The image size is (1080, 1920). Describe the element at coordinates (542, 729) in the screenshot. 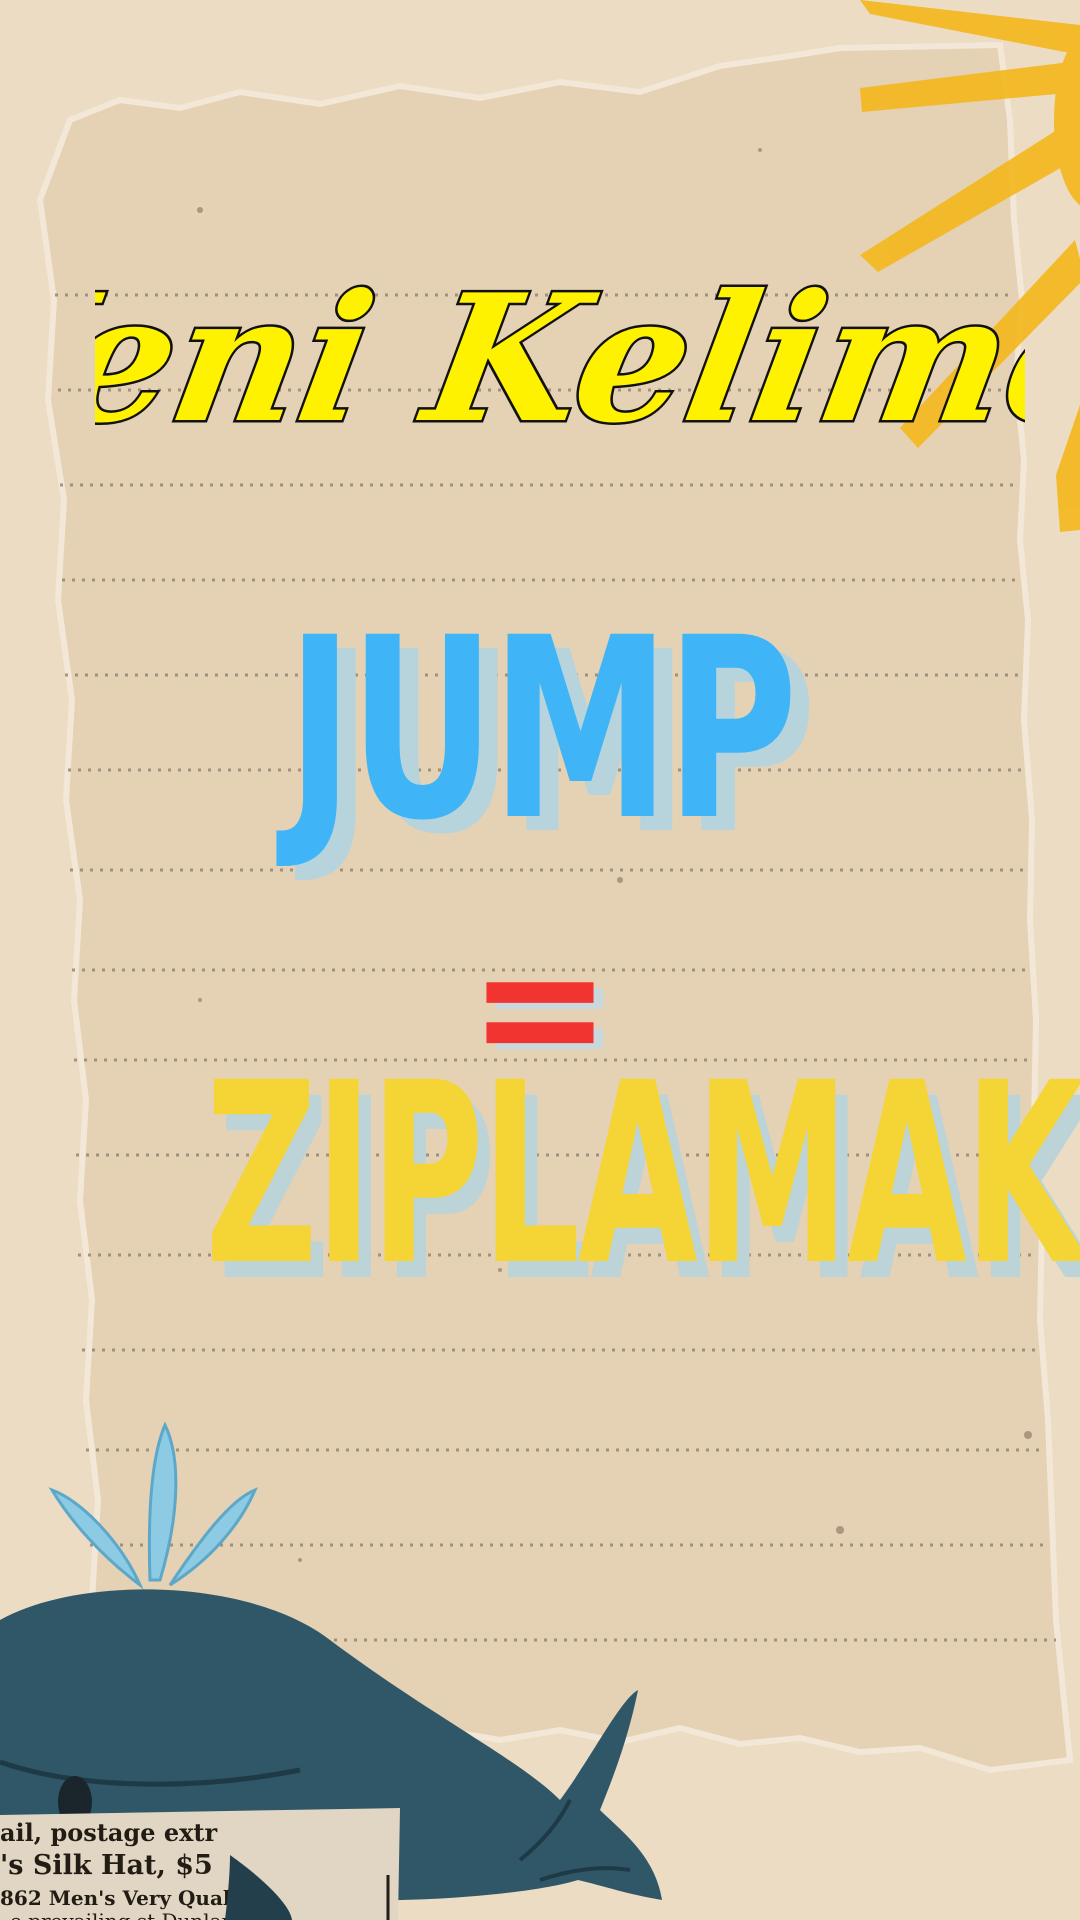

I see `english-word: JUMP` at that location.